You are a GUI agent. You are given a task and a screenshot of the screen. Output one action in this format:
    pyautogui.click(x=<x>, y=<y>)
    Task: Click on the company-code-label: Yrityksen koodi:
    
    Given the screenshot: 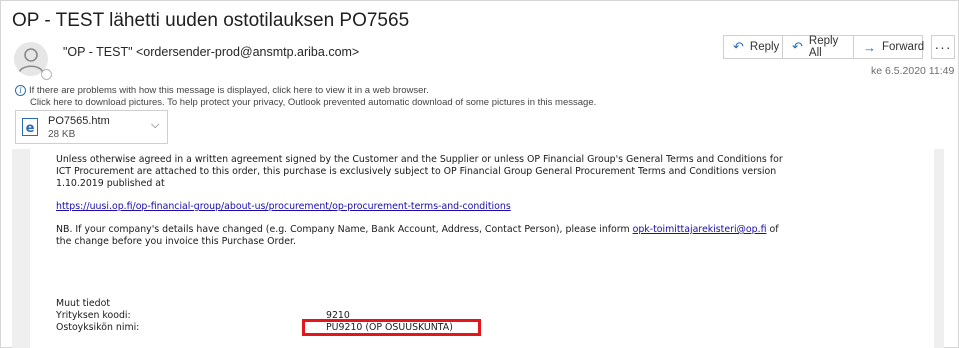 What is the action you would take?
    pyautogui.click(x=93, y=315)
    